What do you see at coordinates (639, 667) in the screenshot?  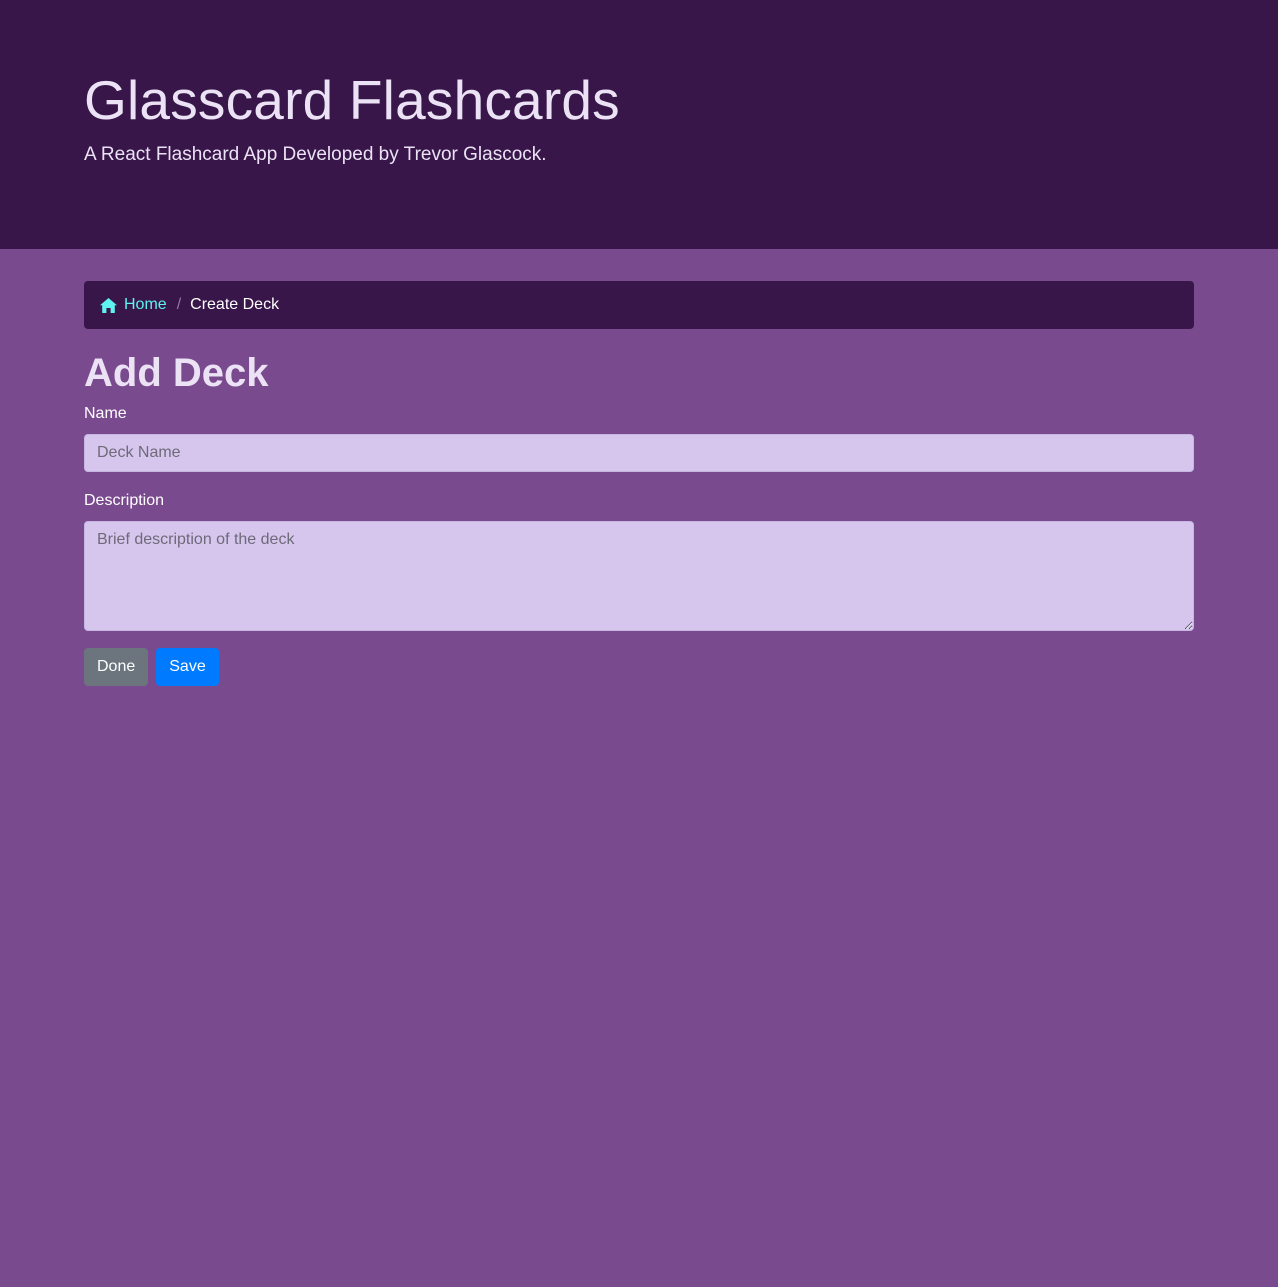 I see `form-actions: Done Save` at bounding box center [639, 667].